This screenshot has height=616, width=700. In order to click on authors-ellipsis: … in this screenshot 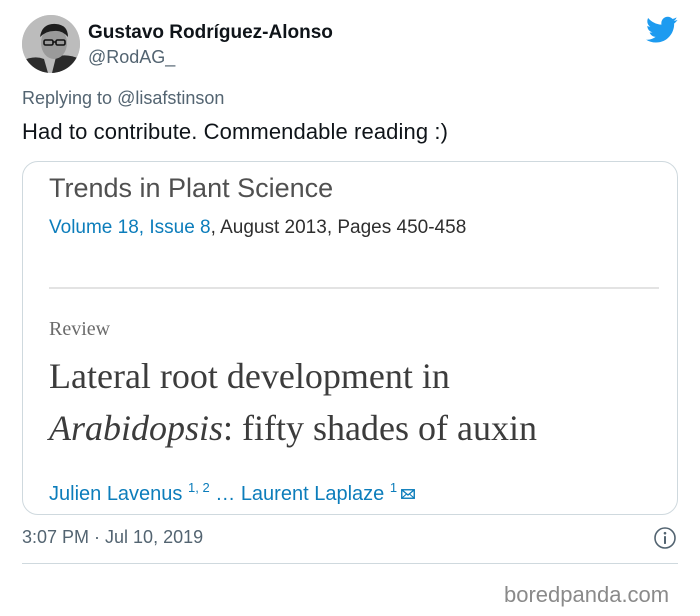, I will do `click(225, 494)`.